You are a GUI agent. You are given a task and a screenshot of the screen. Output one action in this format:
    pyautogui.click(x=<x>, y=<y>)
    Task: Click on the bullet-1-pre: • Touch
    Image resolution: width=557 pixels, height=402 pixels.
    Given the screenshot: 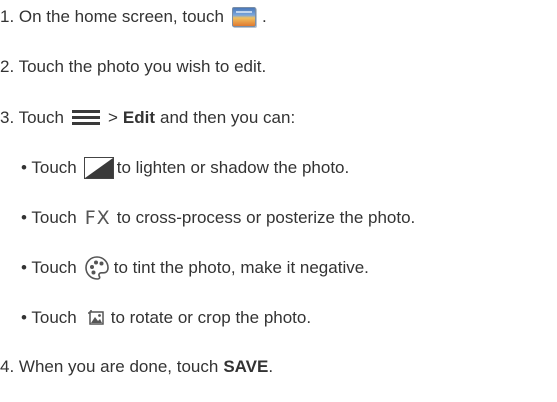 What is the action you would take?
    pyautogui.click(x=49, y=167)
    